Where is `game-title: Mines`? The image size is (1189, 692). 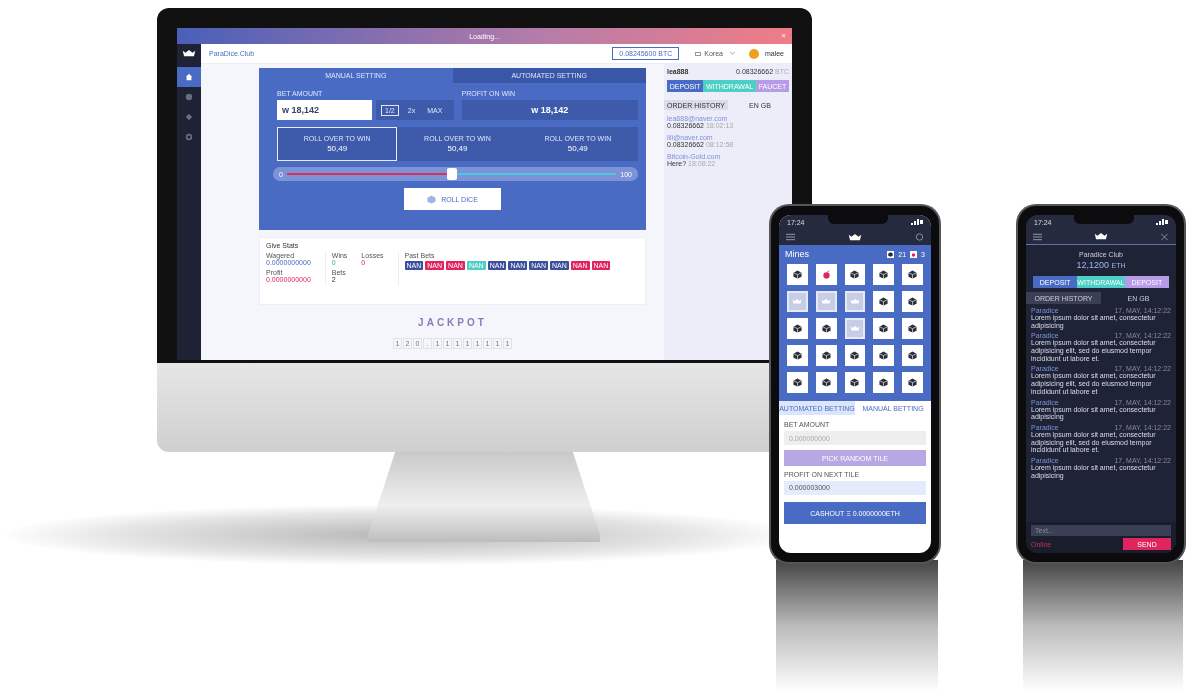
game-title: Mines is located at coordinates (797, 254).